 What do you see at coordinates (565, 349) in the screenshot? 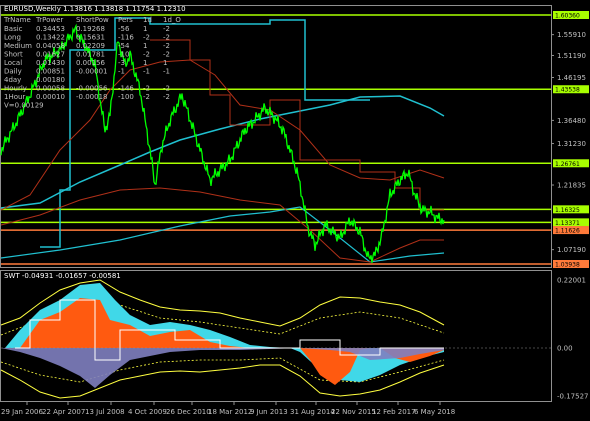
I see `indicator-scale-label: 0.00` at bounding box center [565, 349].